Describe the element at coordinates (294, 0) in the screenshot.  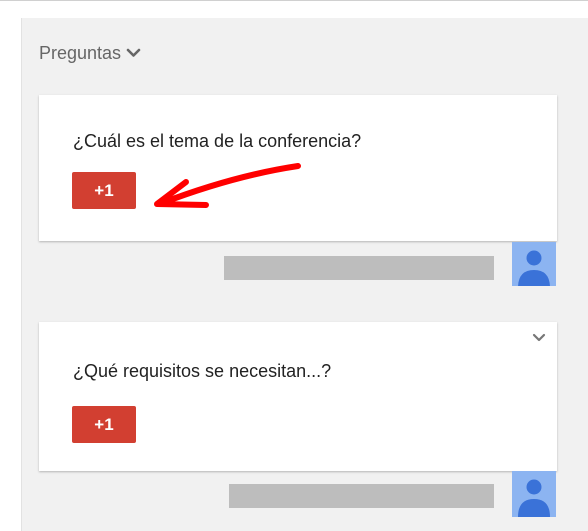
I see `top-divider` at that location.